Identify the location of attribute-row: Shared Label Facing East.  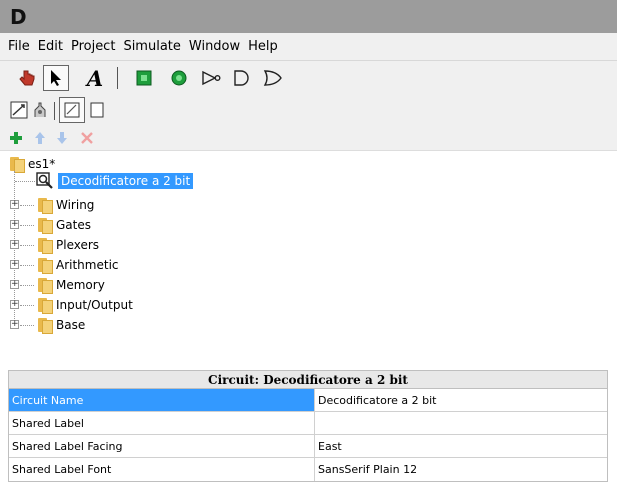
(308, 446).